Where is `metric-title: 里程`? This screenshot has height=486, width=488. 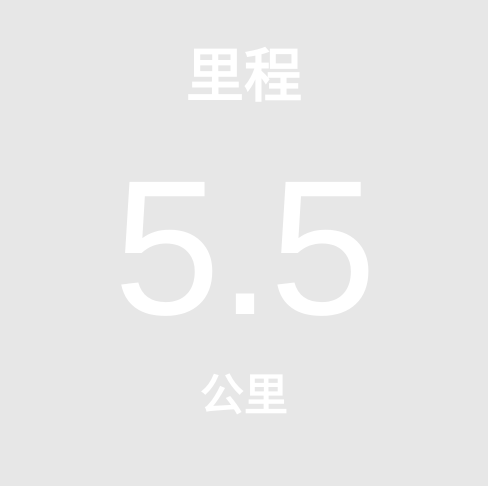
metric-title: 里程 is located at coordinates (243, 76).